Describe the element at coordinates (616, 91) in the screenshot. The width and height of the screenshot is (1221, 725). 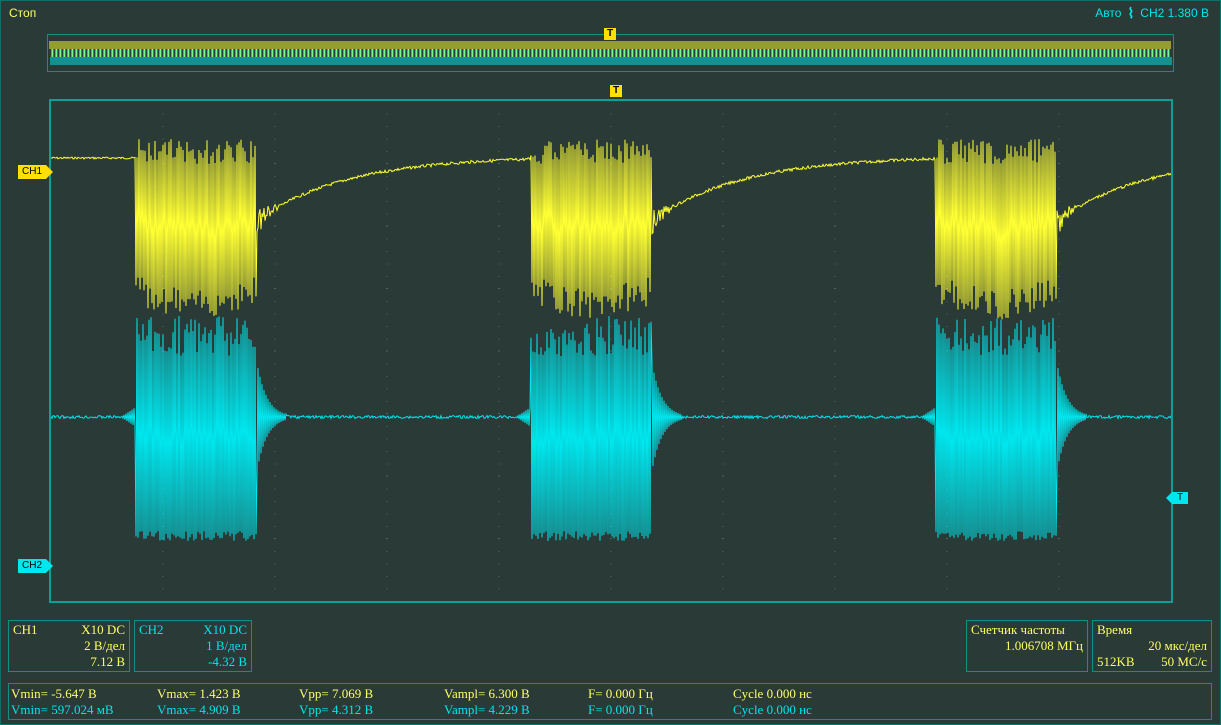
I see `trigger-position-marker: T` at that location.